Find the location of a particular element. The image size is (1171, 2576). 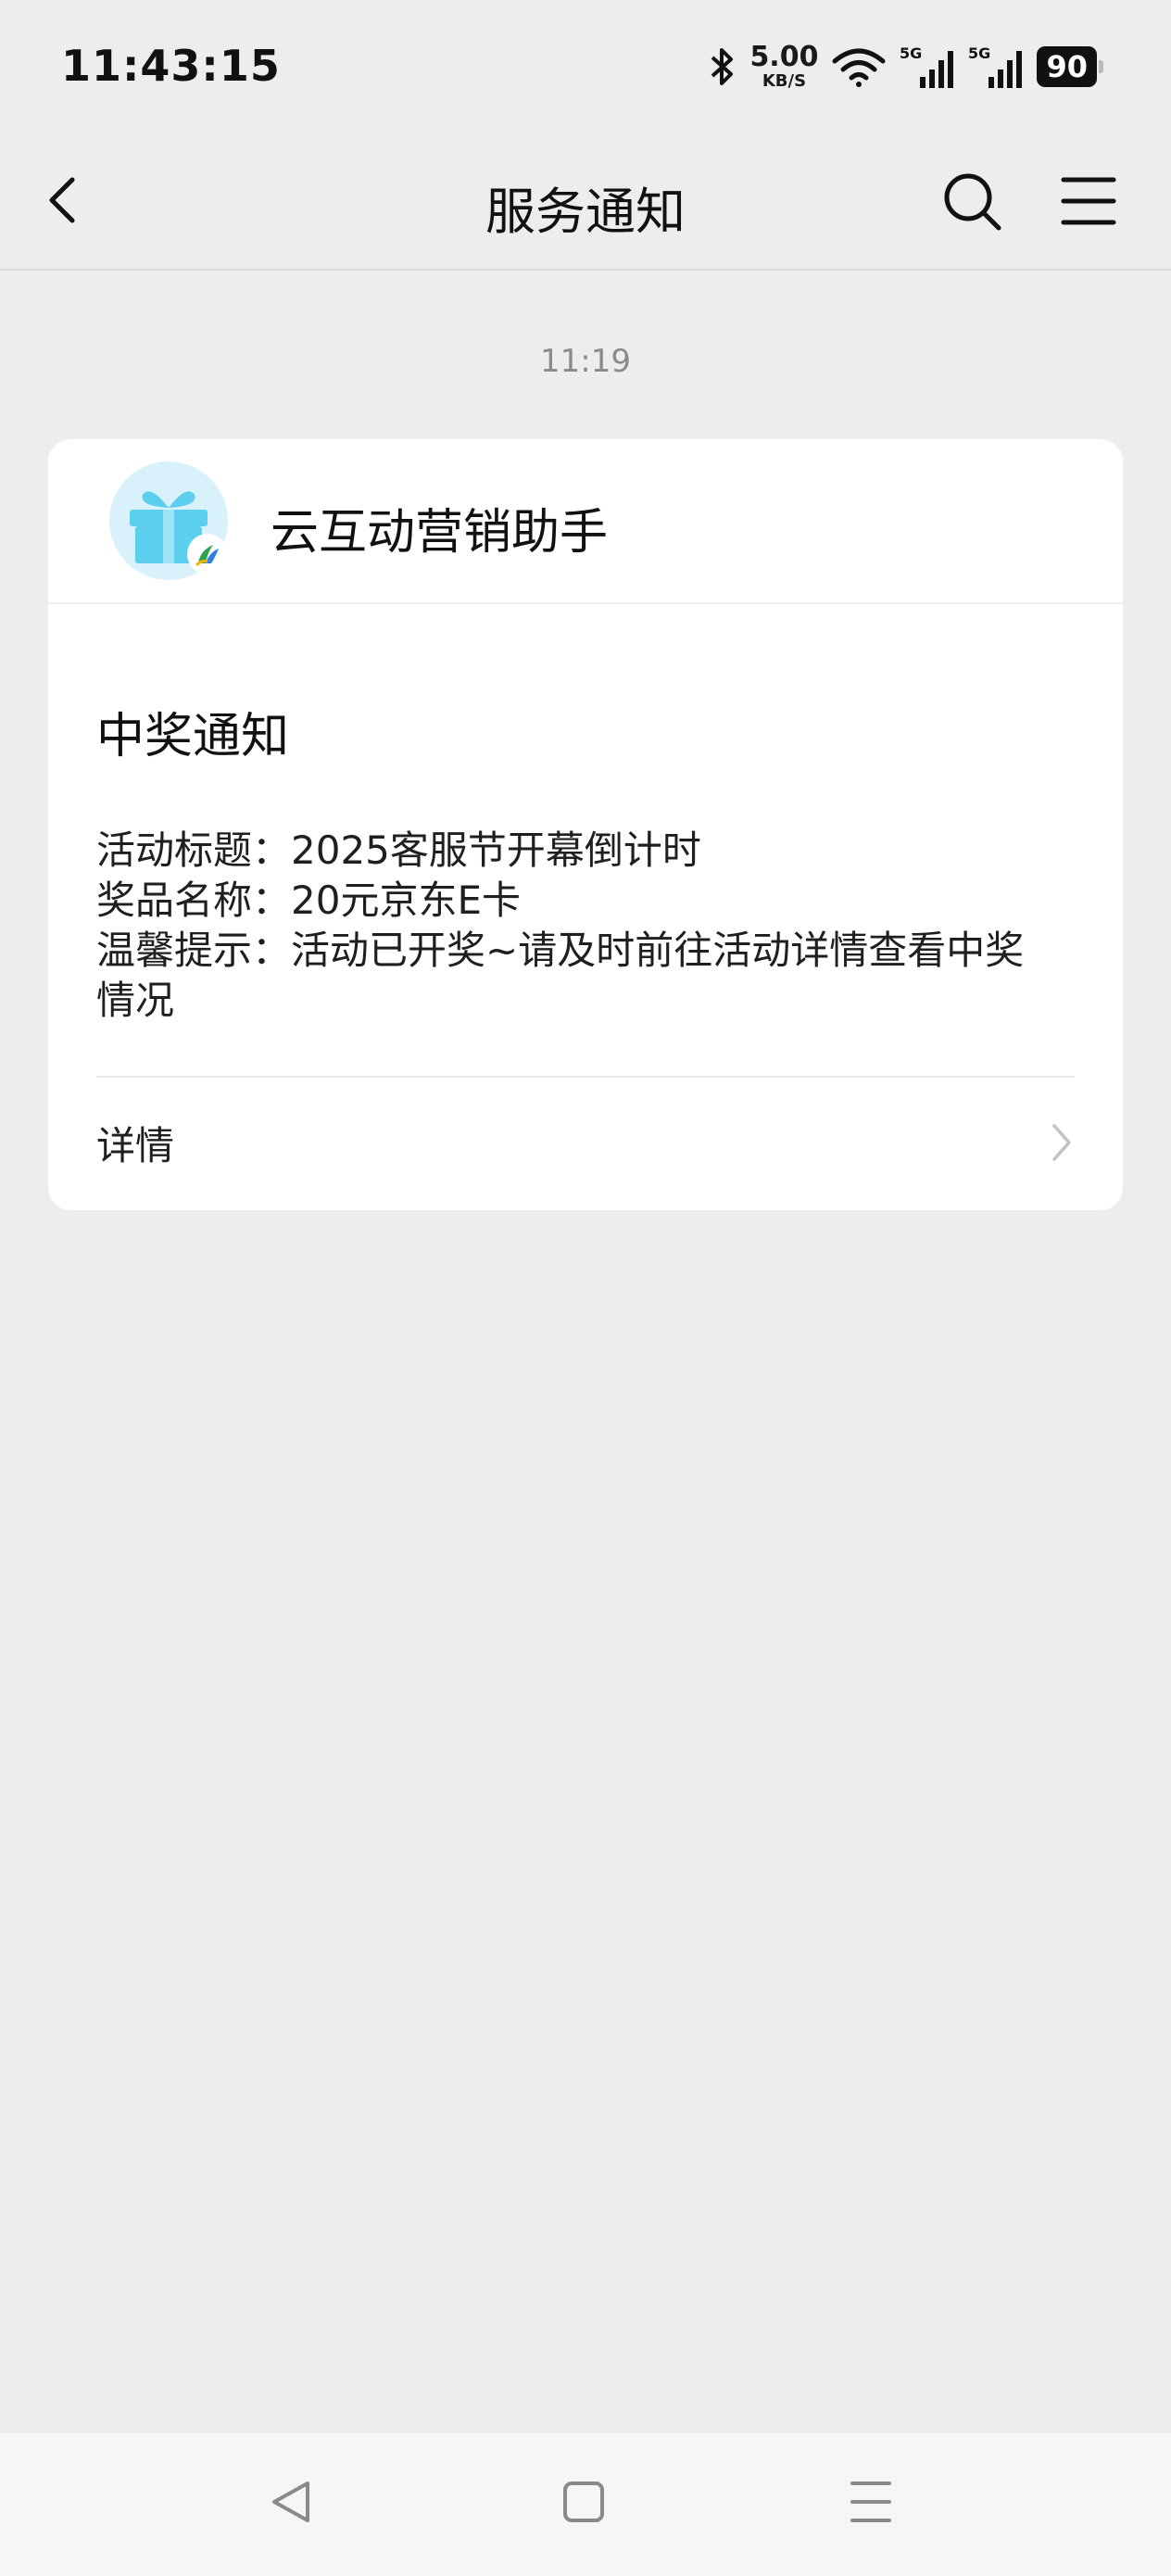

field-key: 活动标题： is located at coordinates (194, 850).